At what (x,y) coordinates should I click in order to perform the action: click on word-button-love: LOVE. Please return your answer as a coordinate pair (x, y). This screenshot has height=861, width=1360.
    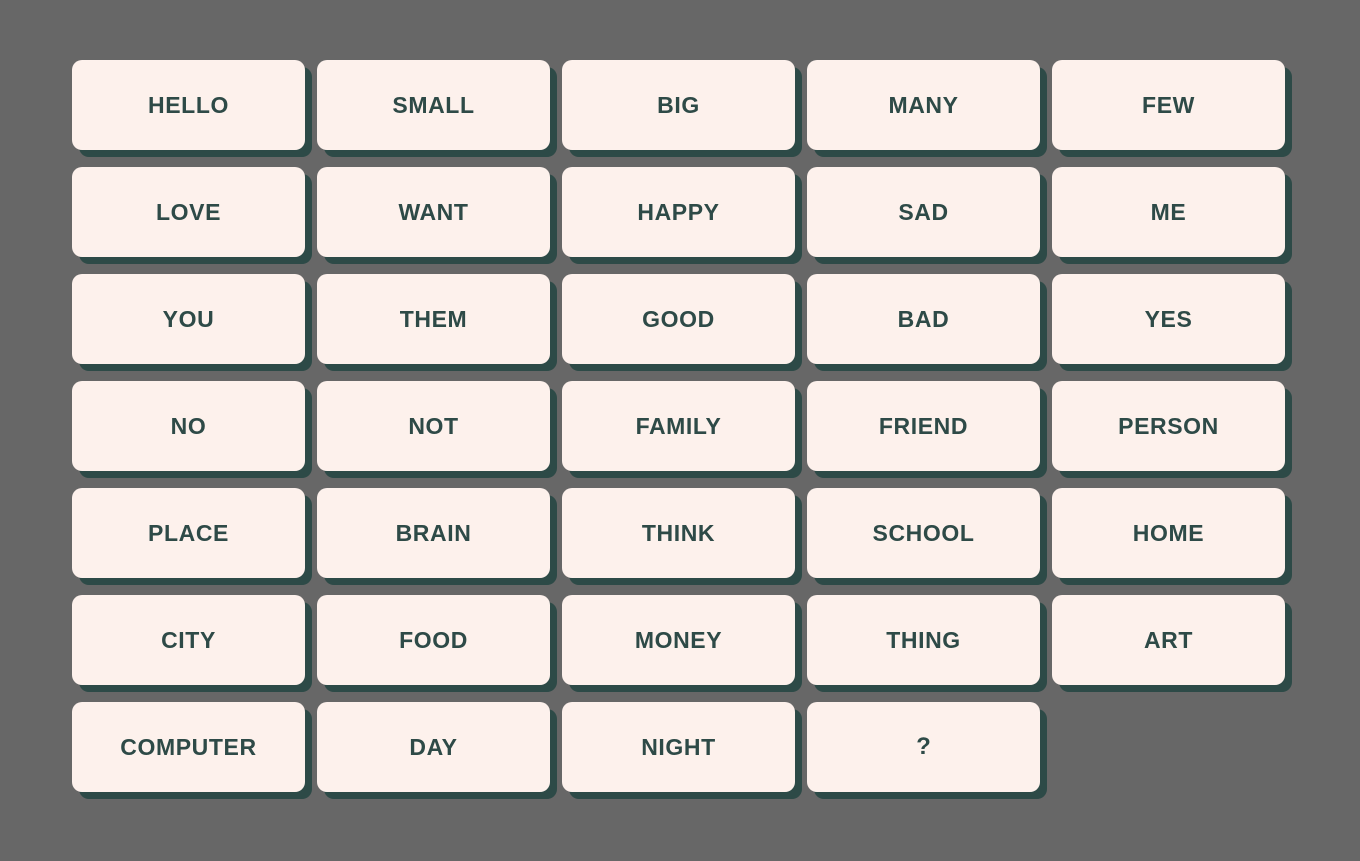
    Looking at the image, I should click on (188, 212).